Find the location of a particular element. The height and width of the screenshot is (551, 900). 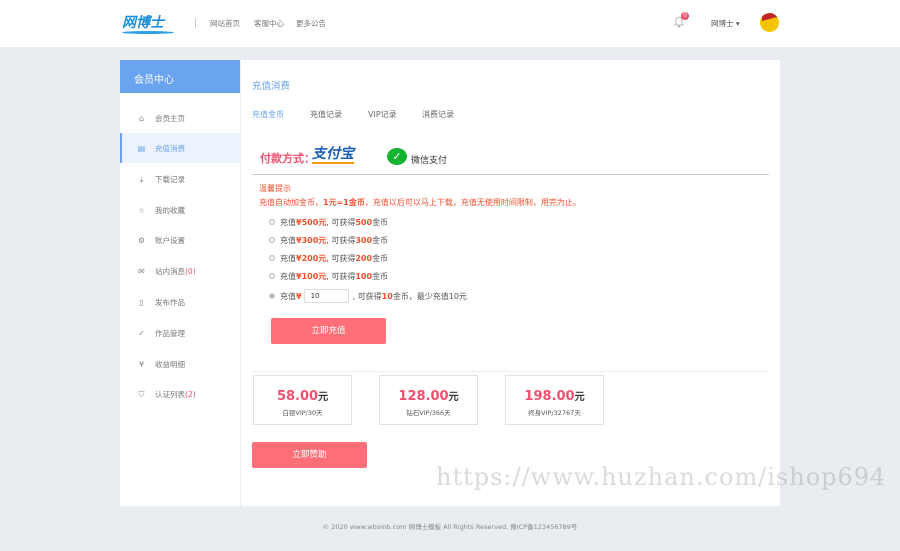

sidebar-item-earnings: ¥ 收益明细 is located at coordinates (180, 364).